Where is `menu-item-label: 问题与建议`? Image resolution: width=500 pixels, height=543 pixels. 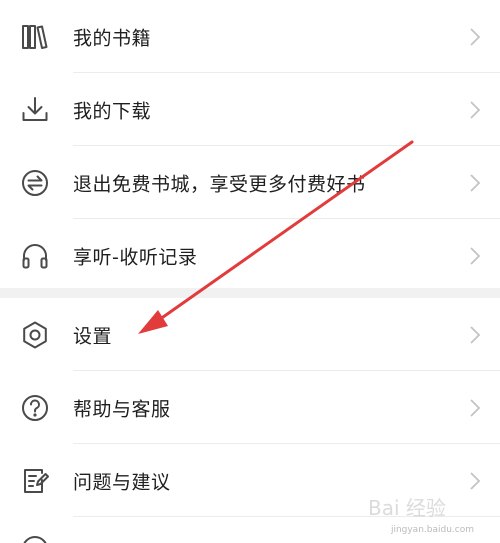 menu-item-label: 问题与建议 is located at coordinates (122, 482).